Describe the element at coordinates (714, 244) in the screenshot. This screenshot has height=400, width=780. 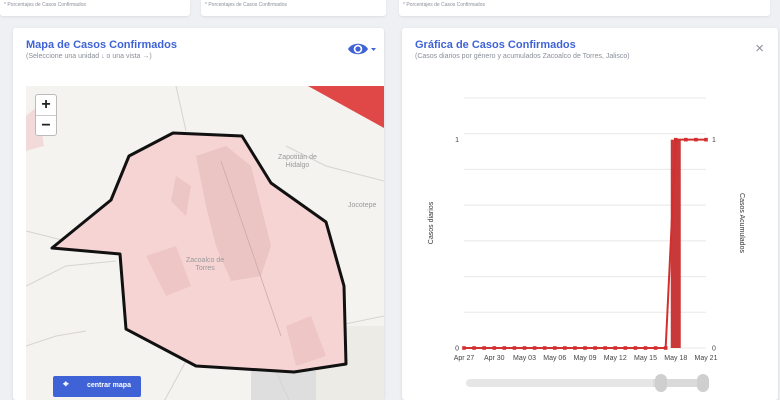
I see `y2-axis-ticks: 01` at that location.